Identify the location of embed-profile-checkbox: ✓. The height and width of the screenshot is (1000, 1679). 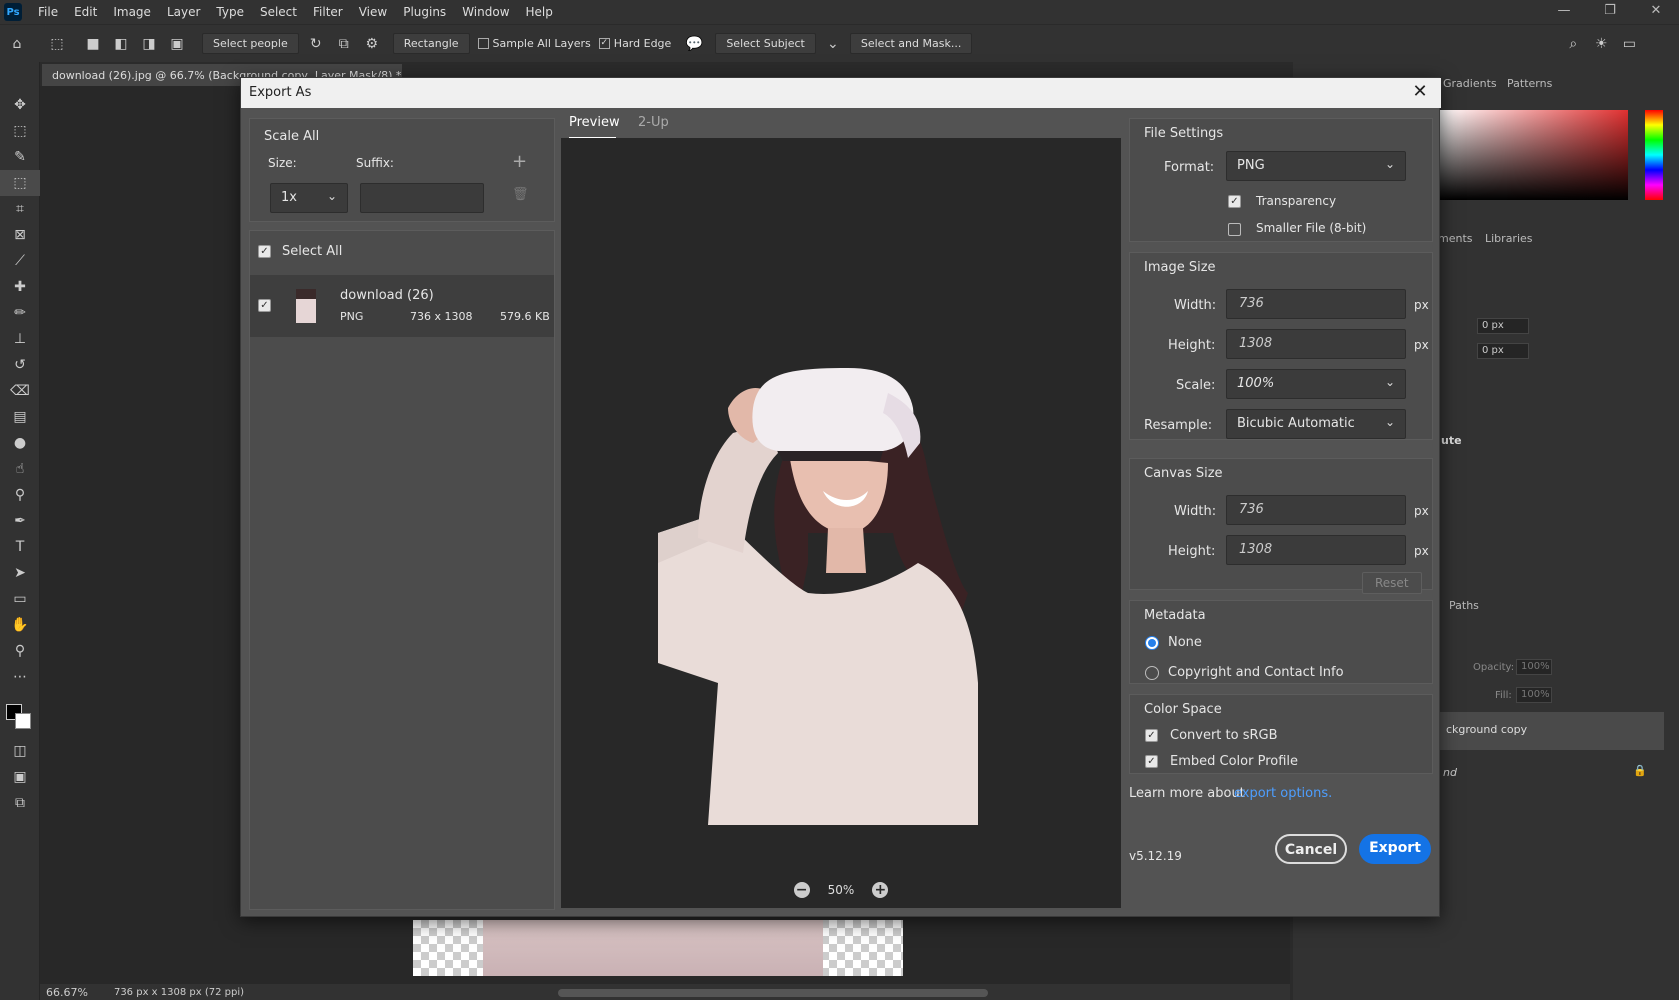
(1151, 761).